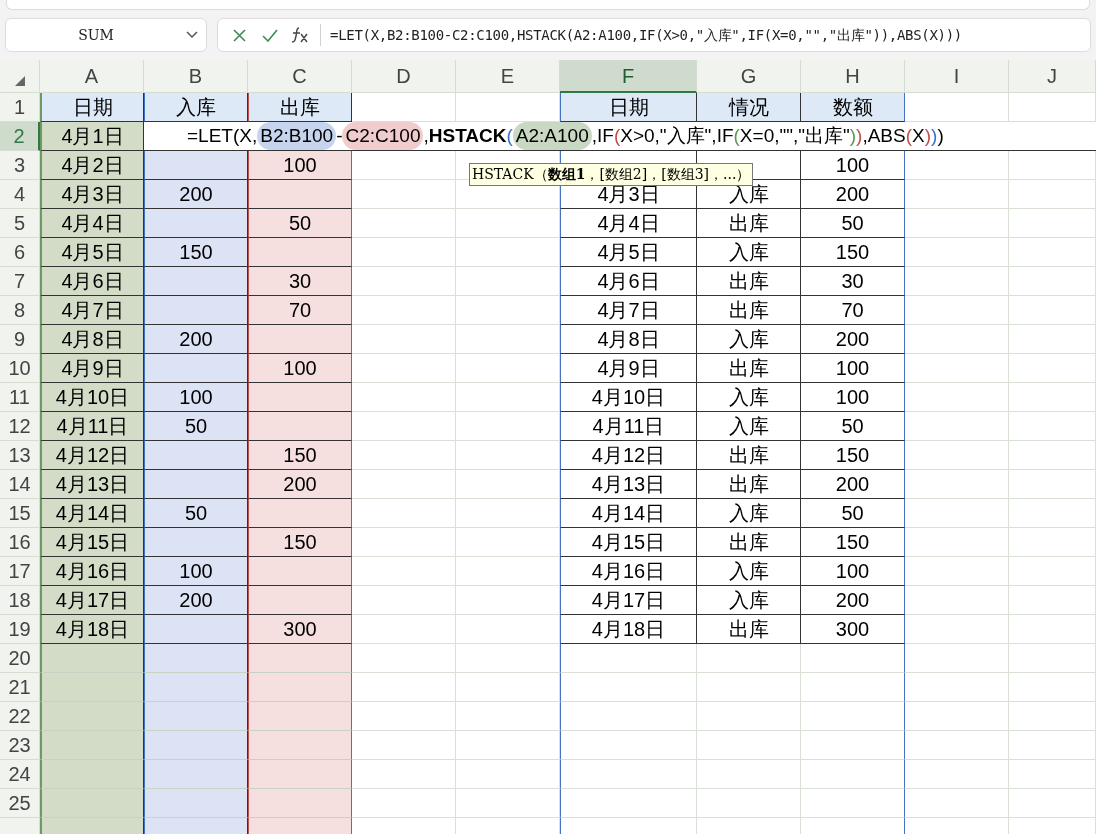 This screenshot has width=1096, height=834. I want to click on row-header: 1, so click(20, 107).